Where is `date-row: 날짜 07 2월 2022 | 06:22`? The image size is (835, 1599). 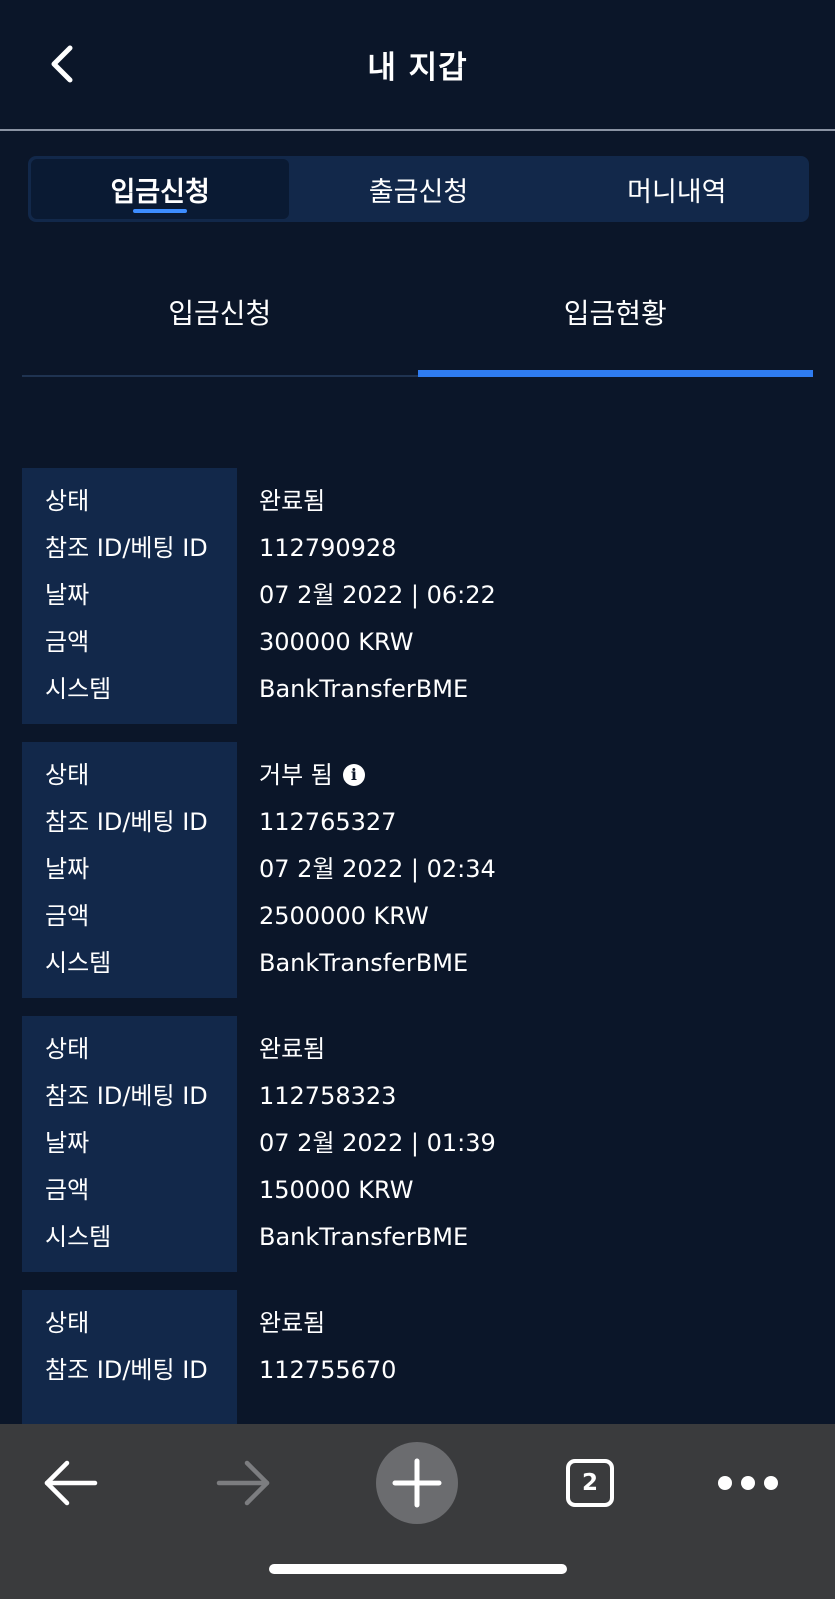 date-row: 날짜 07 2월 2022 | 06:22 is located at coordinates (417, 595).